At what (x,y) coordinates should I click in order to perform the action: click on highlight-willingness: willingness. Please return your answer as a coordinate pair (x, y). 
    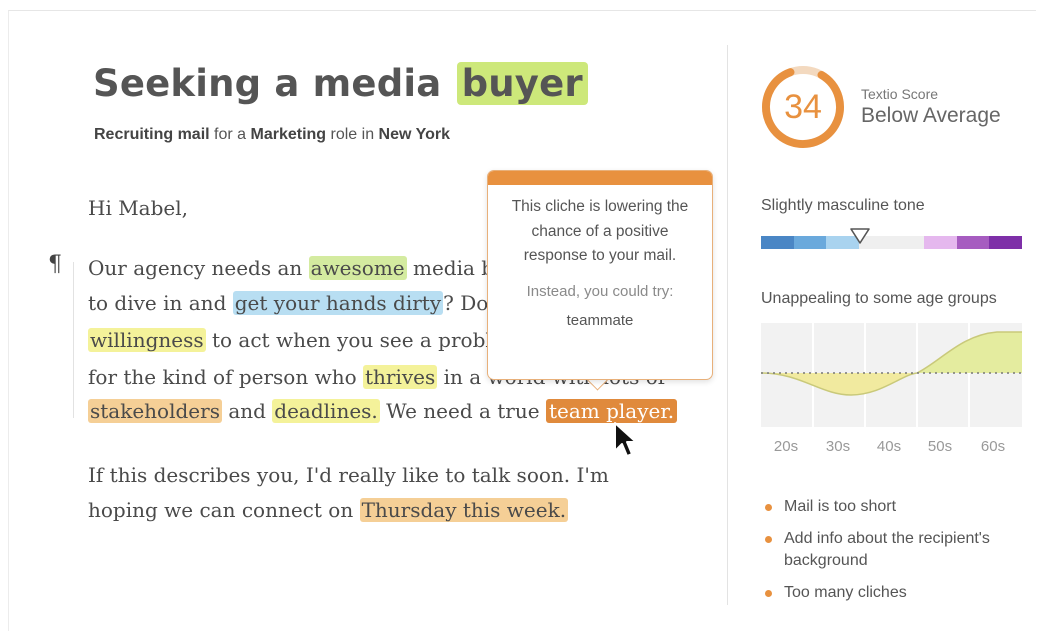
    Looking at the image, I should click on (147, 340).